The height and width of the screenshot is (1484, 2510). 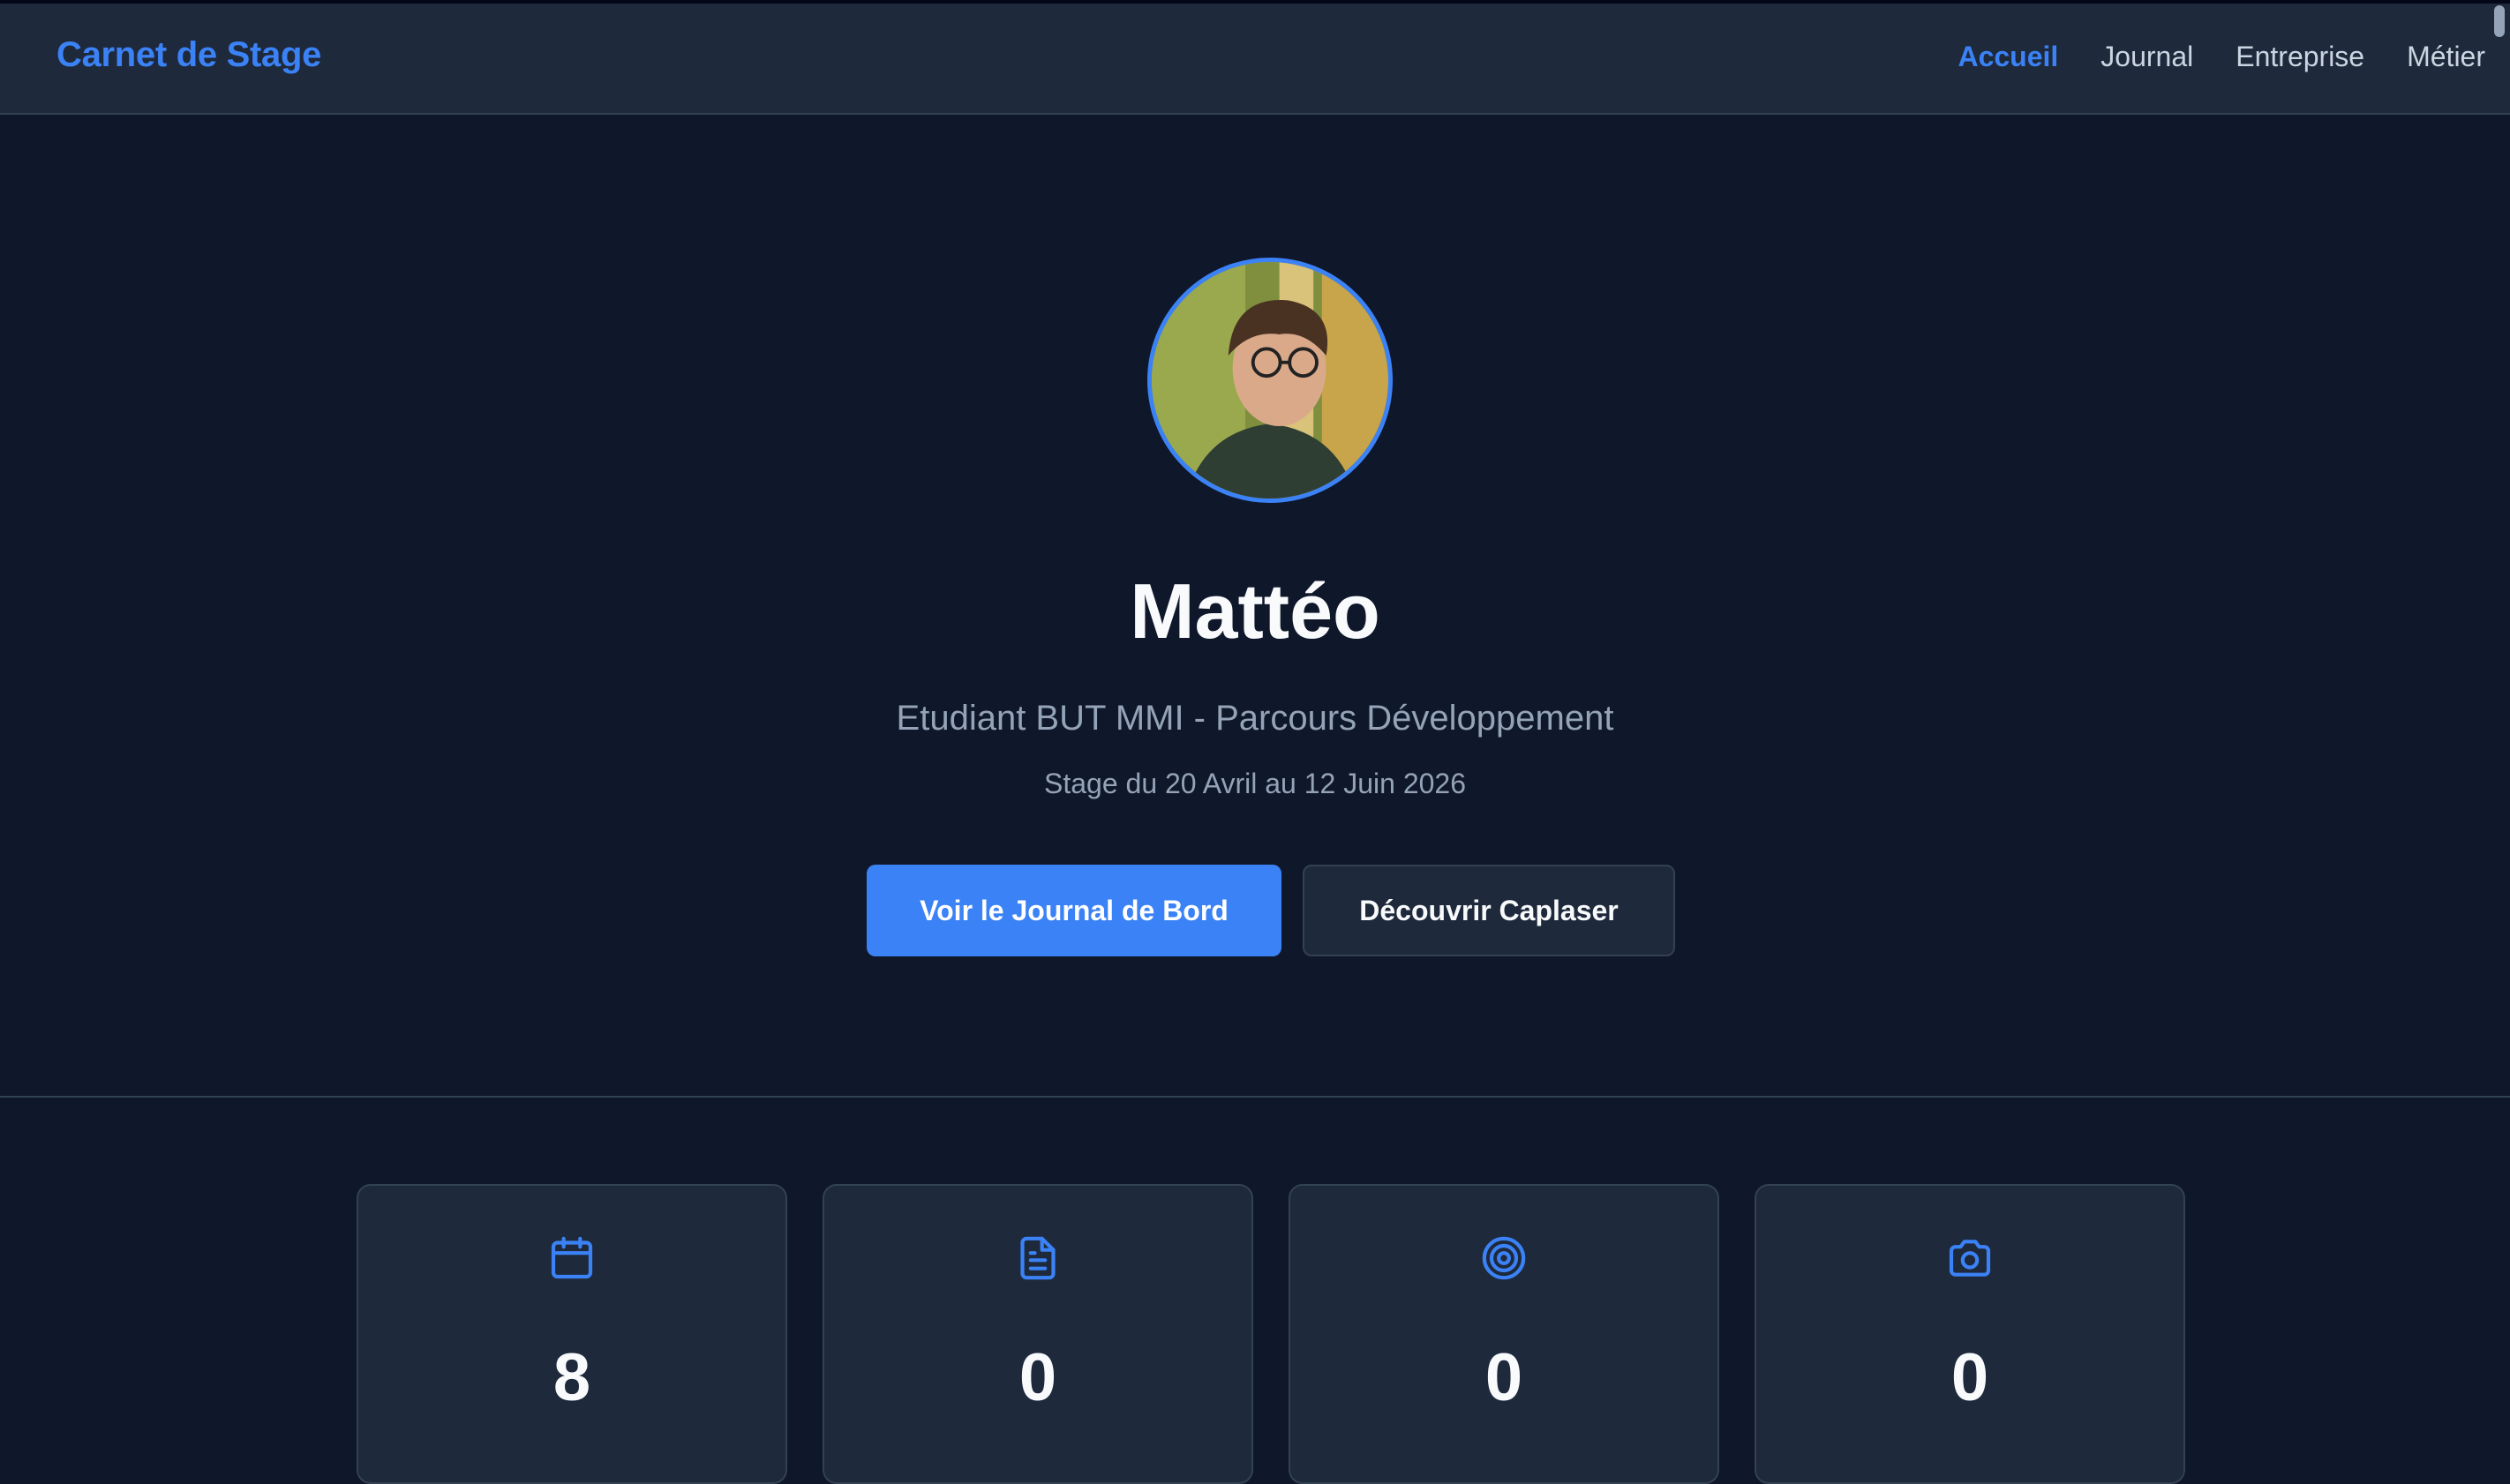 What do you see at coordinates (2499, 21) in the screenshot?
I see `scrollbar-thumb` at bounding box center [2499, 21].